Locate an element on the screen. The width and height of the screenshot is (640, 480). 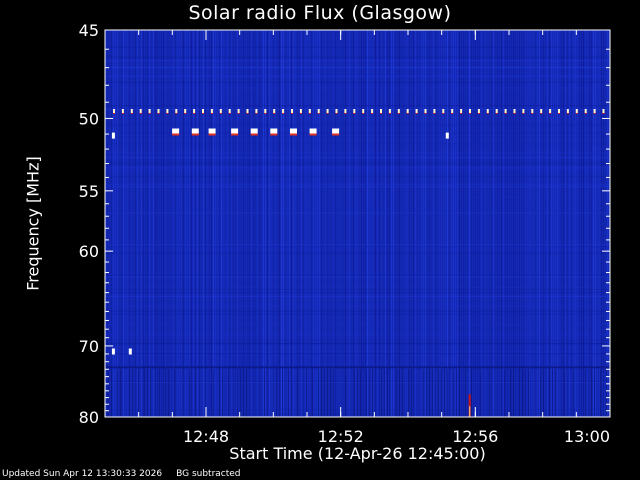
x-axis-label: Start Time (12-Apr-26 12:45:00) is located at coordinates (357, 453).